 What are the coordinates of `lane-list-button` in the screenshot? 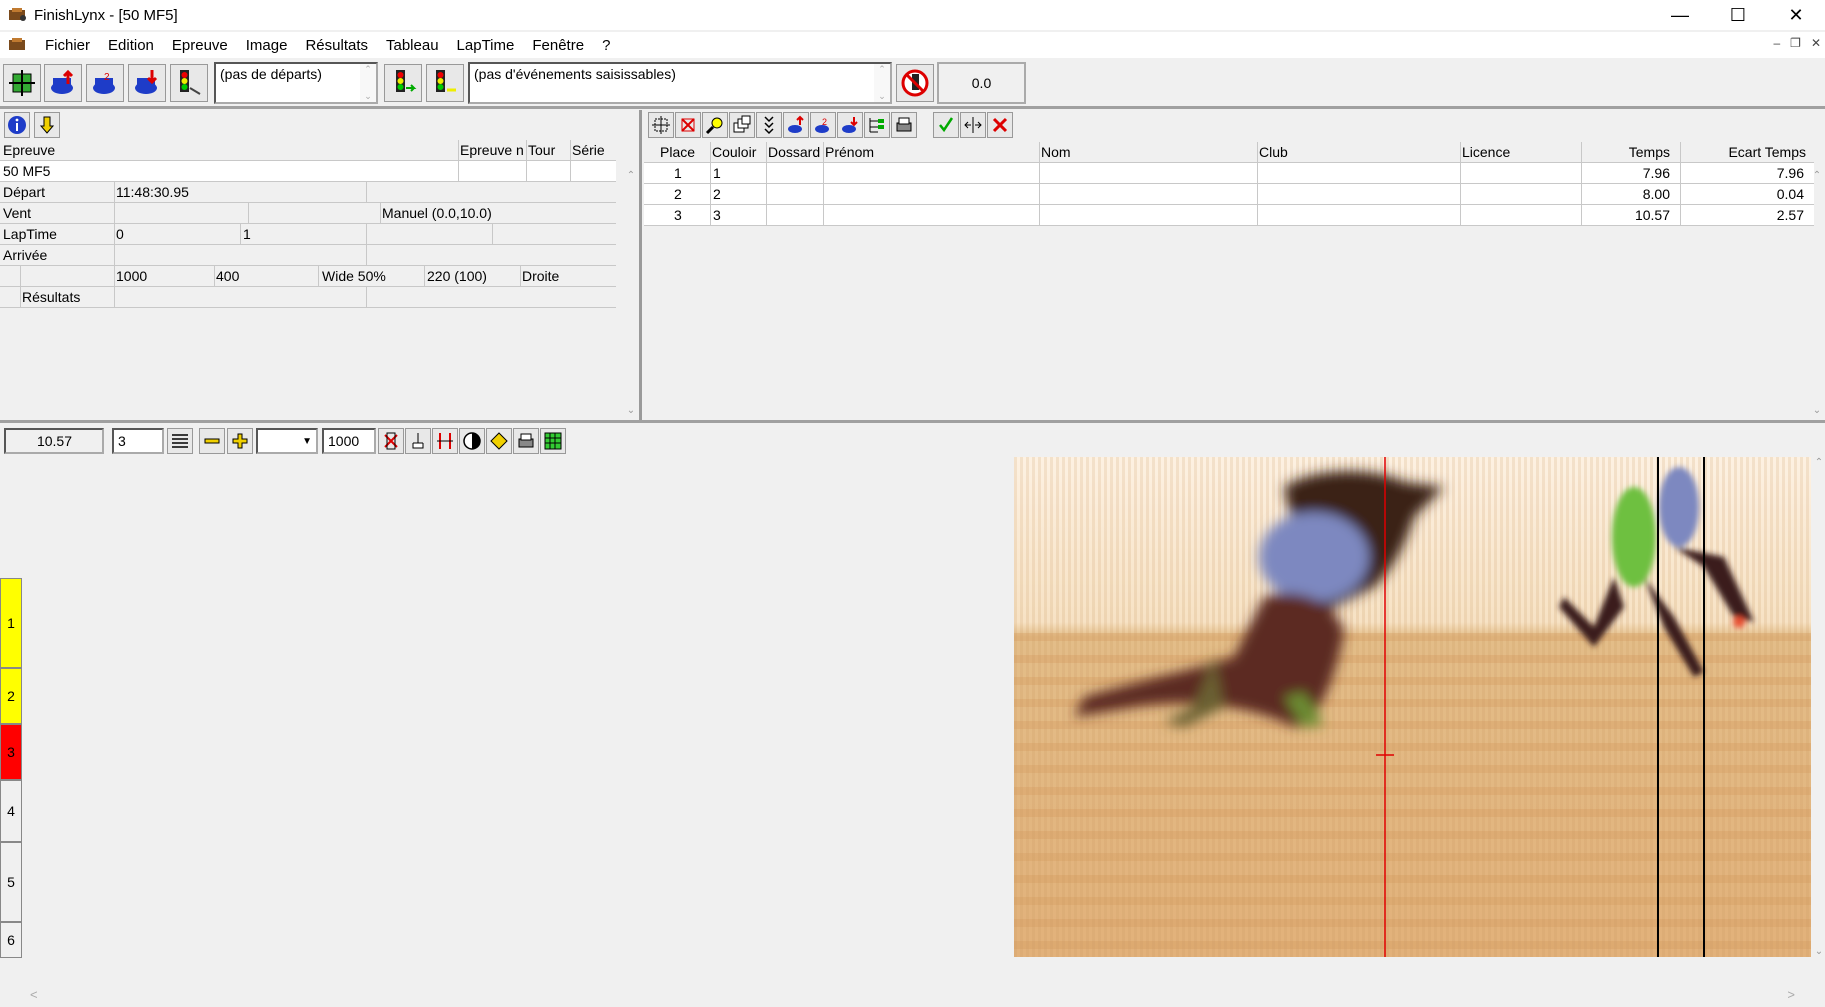 It's located at (180, 441).